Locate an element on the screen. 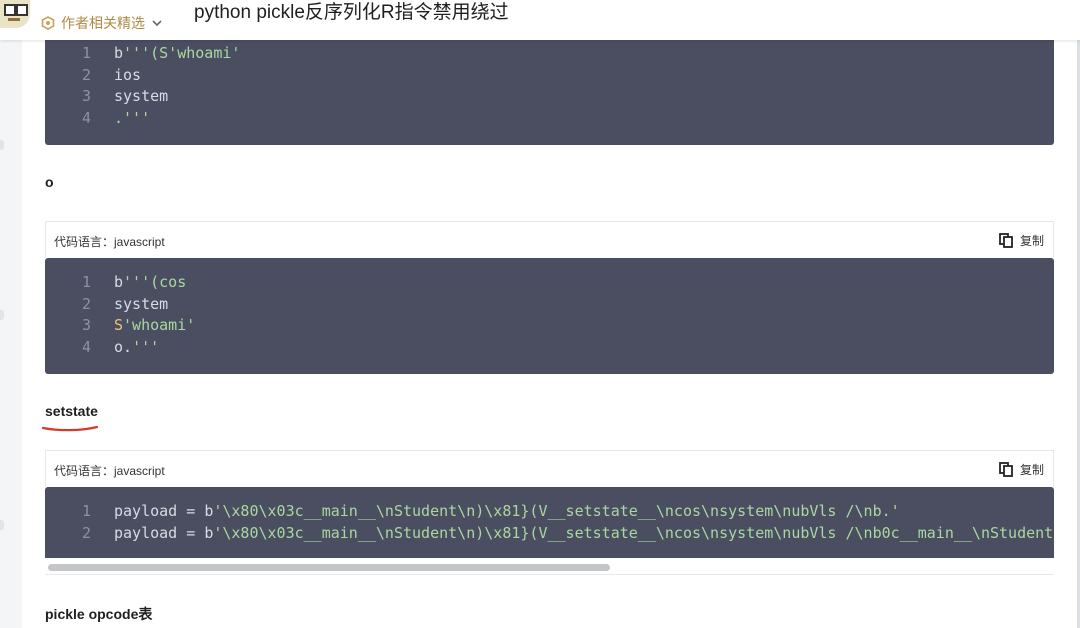 This screenshot has height=628, width=1080. code-token: whoami is located at coordinates (204, 53).